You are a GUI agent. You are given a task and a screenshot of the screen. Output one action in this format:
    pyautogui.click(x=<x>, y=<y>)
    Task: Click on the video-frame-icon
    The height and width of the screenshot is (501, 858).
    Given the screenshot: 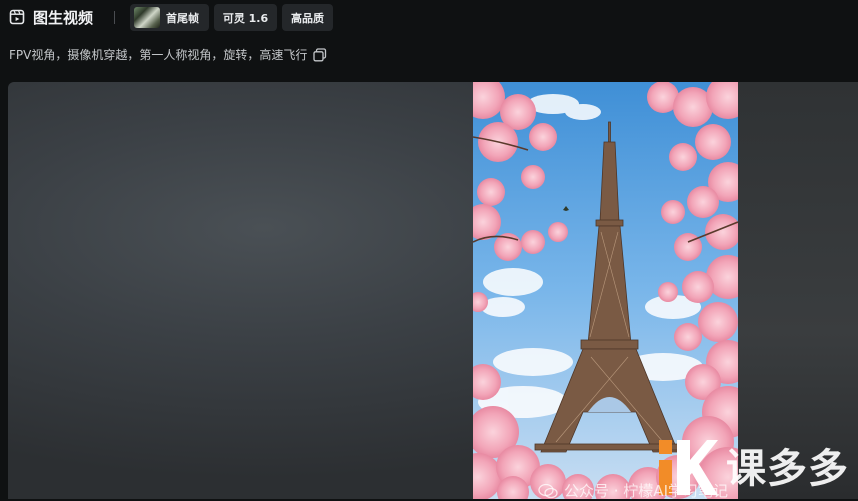 What is the action you would take?
    pyautogui.click(x=17, y=17)
    